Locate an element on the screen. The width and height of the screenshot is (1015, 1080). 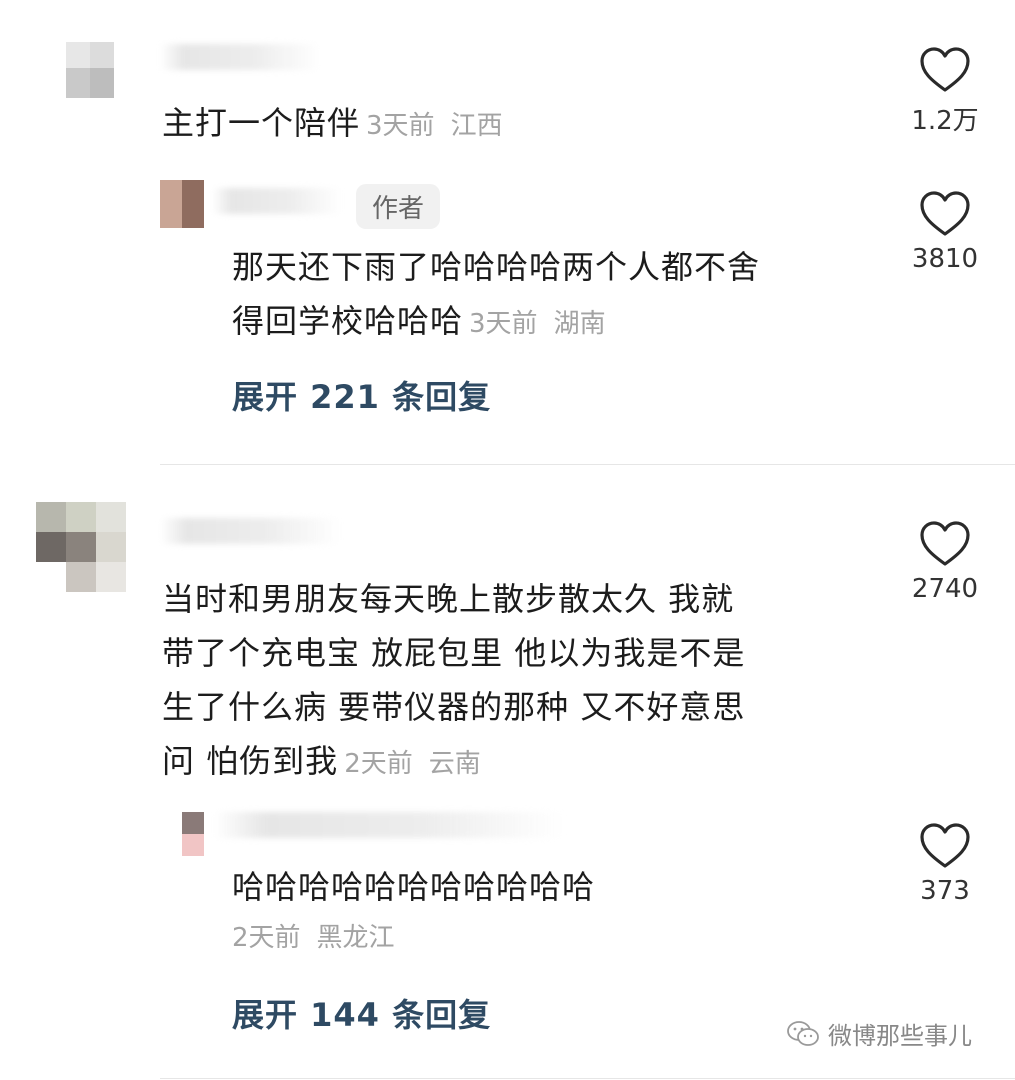
like-count: 373 is located at coordinates (945, 891).